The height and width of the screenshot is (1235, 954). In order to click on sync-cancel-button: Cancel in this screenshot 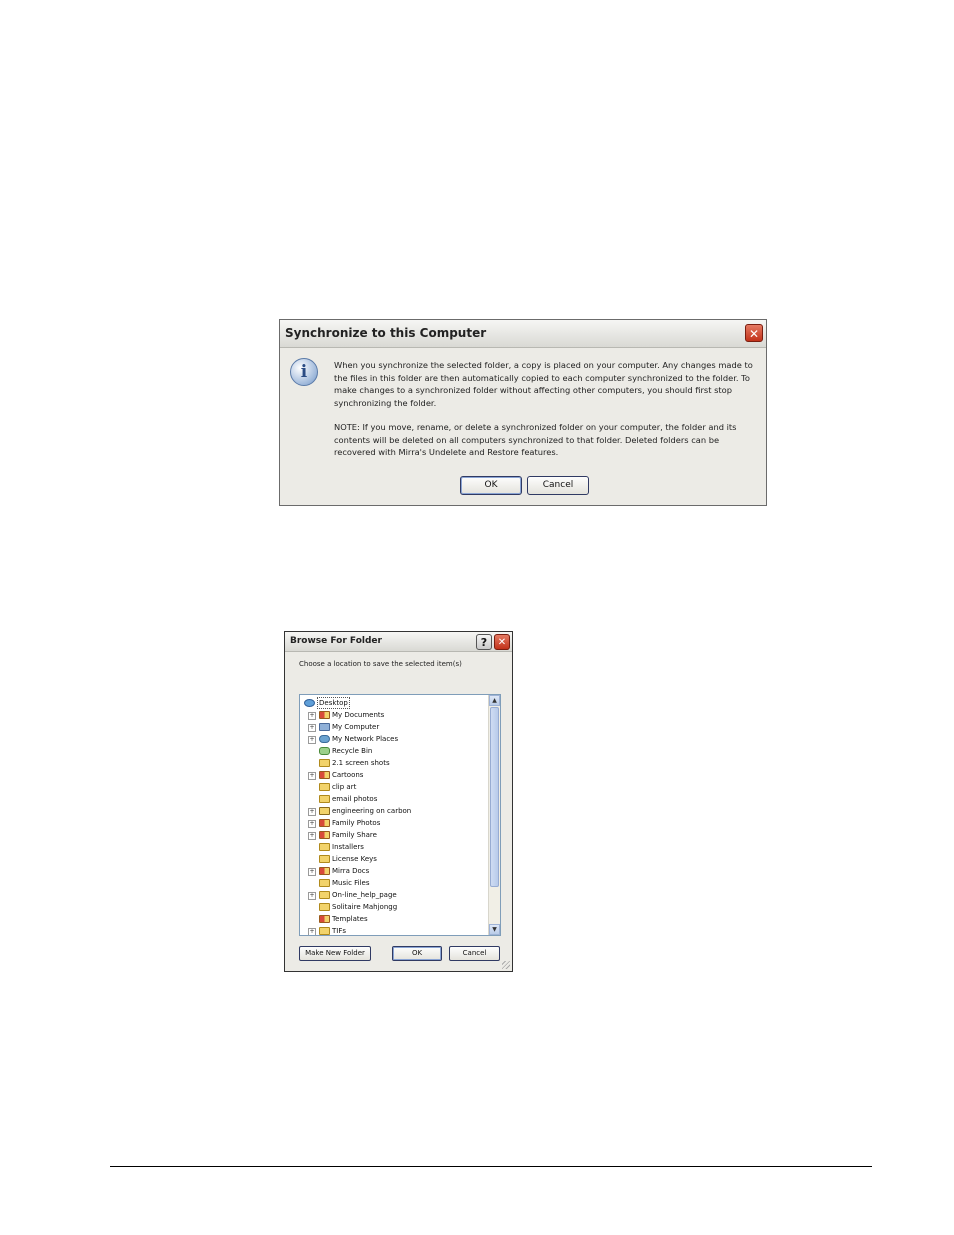, I will do `click(558, 485)`.